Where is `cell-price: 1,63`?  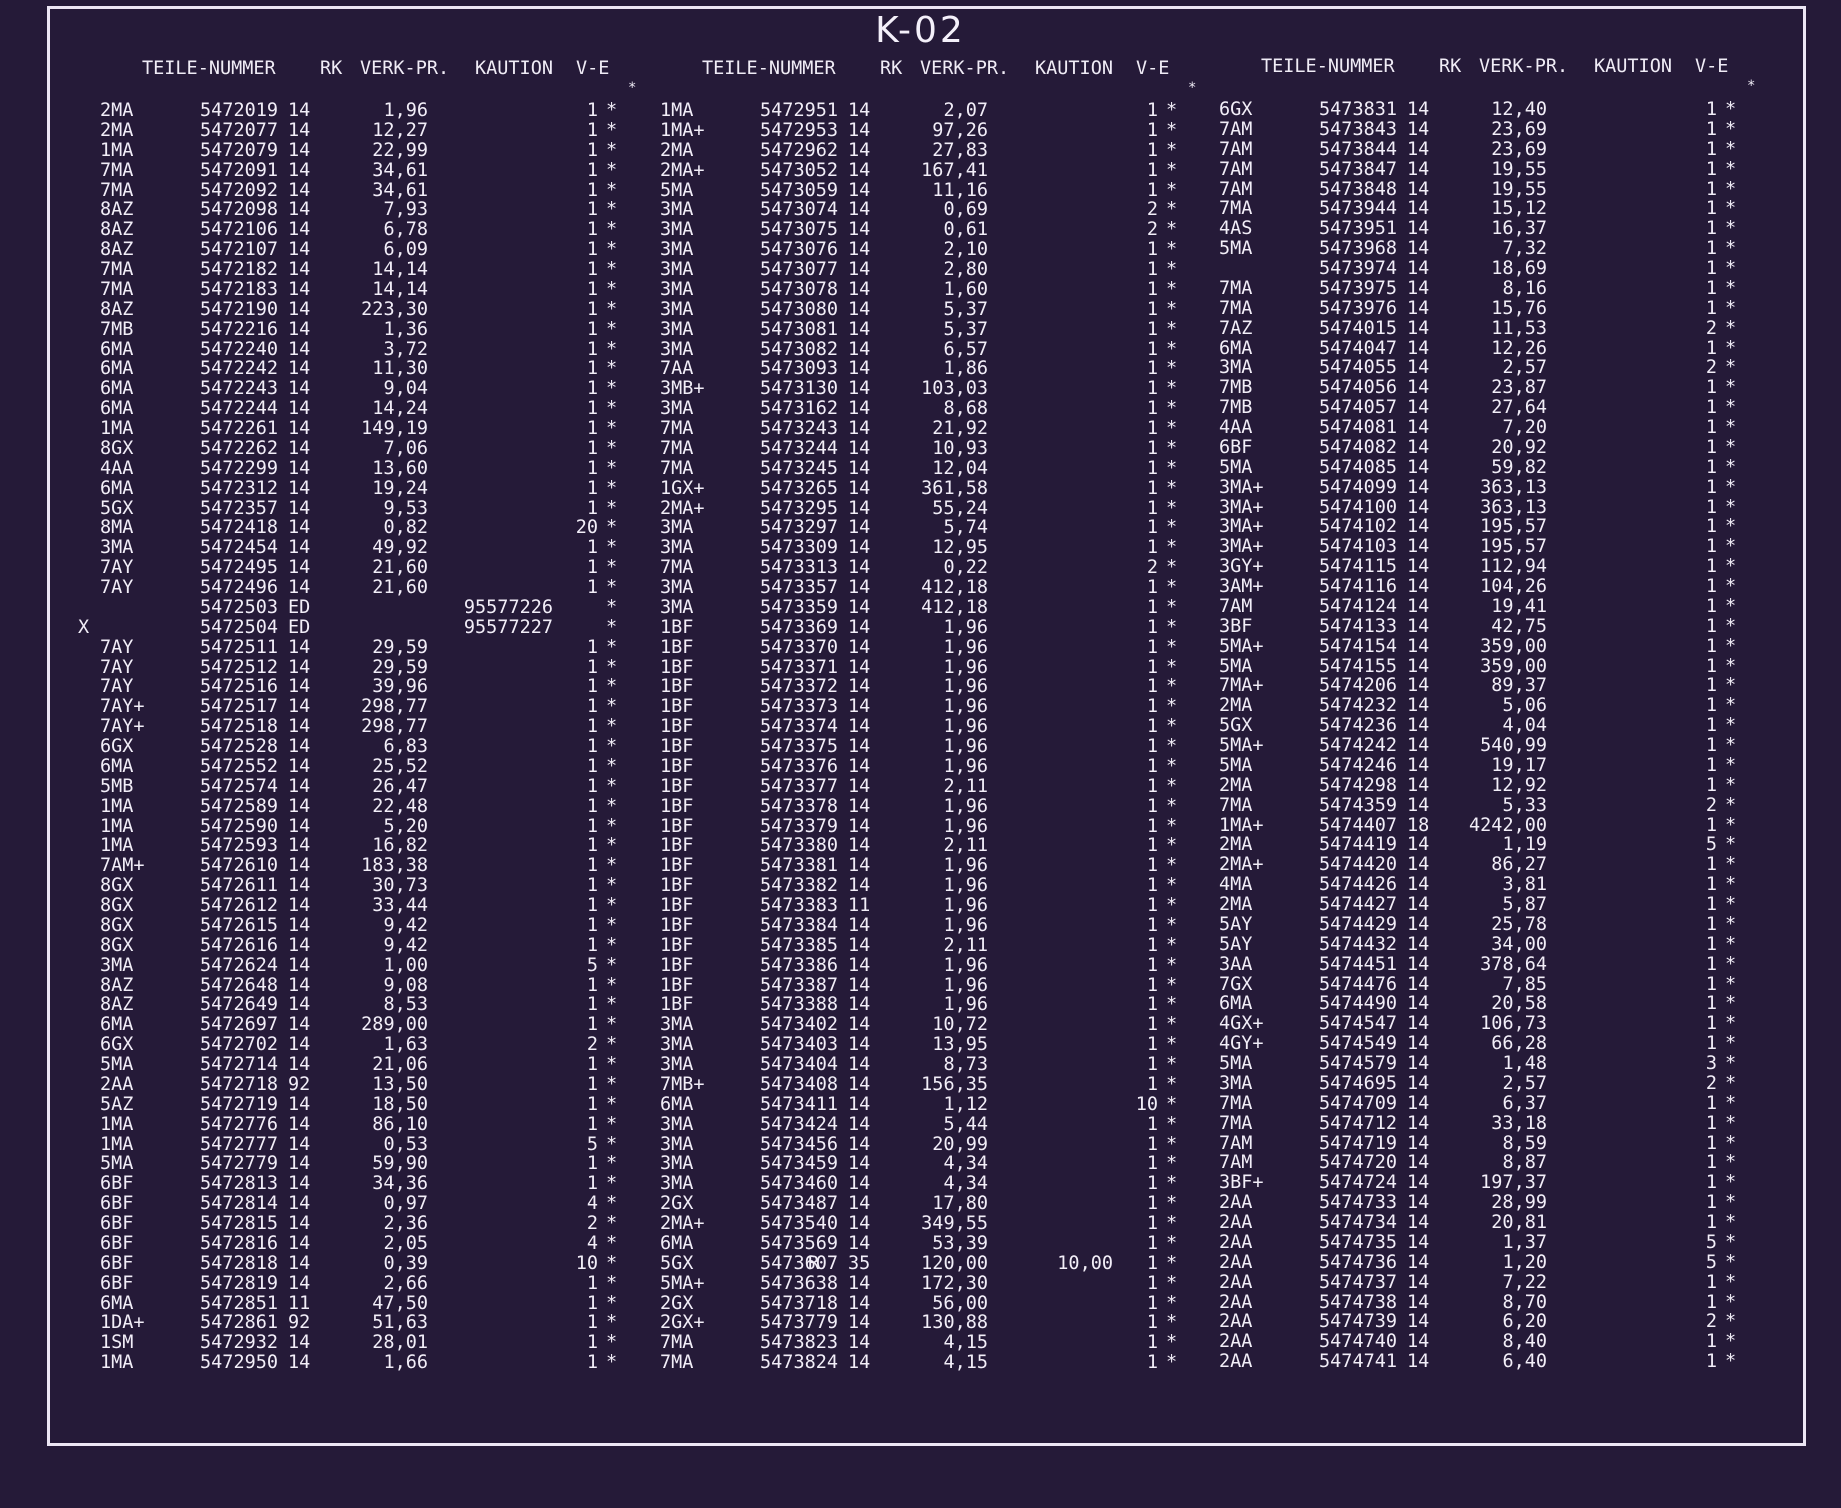
cell-price: 1,63 is located at coordinates (405, 1045).